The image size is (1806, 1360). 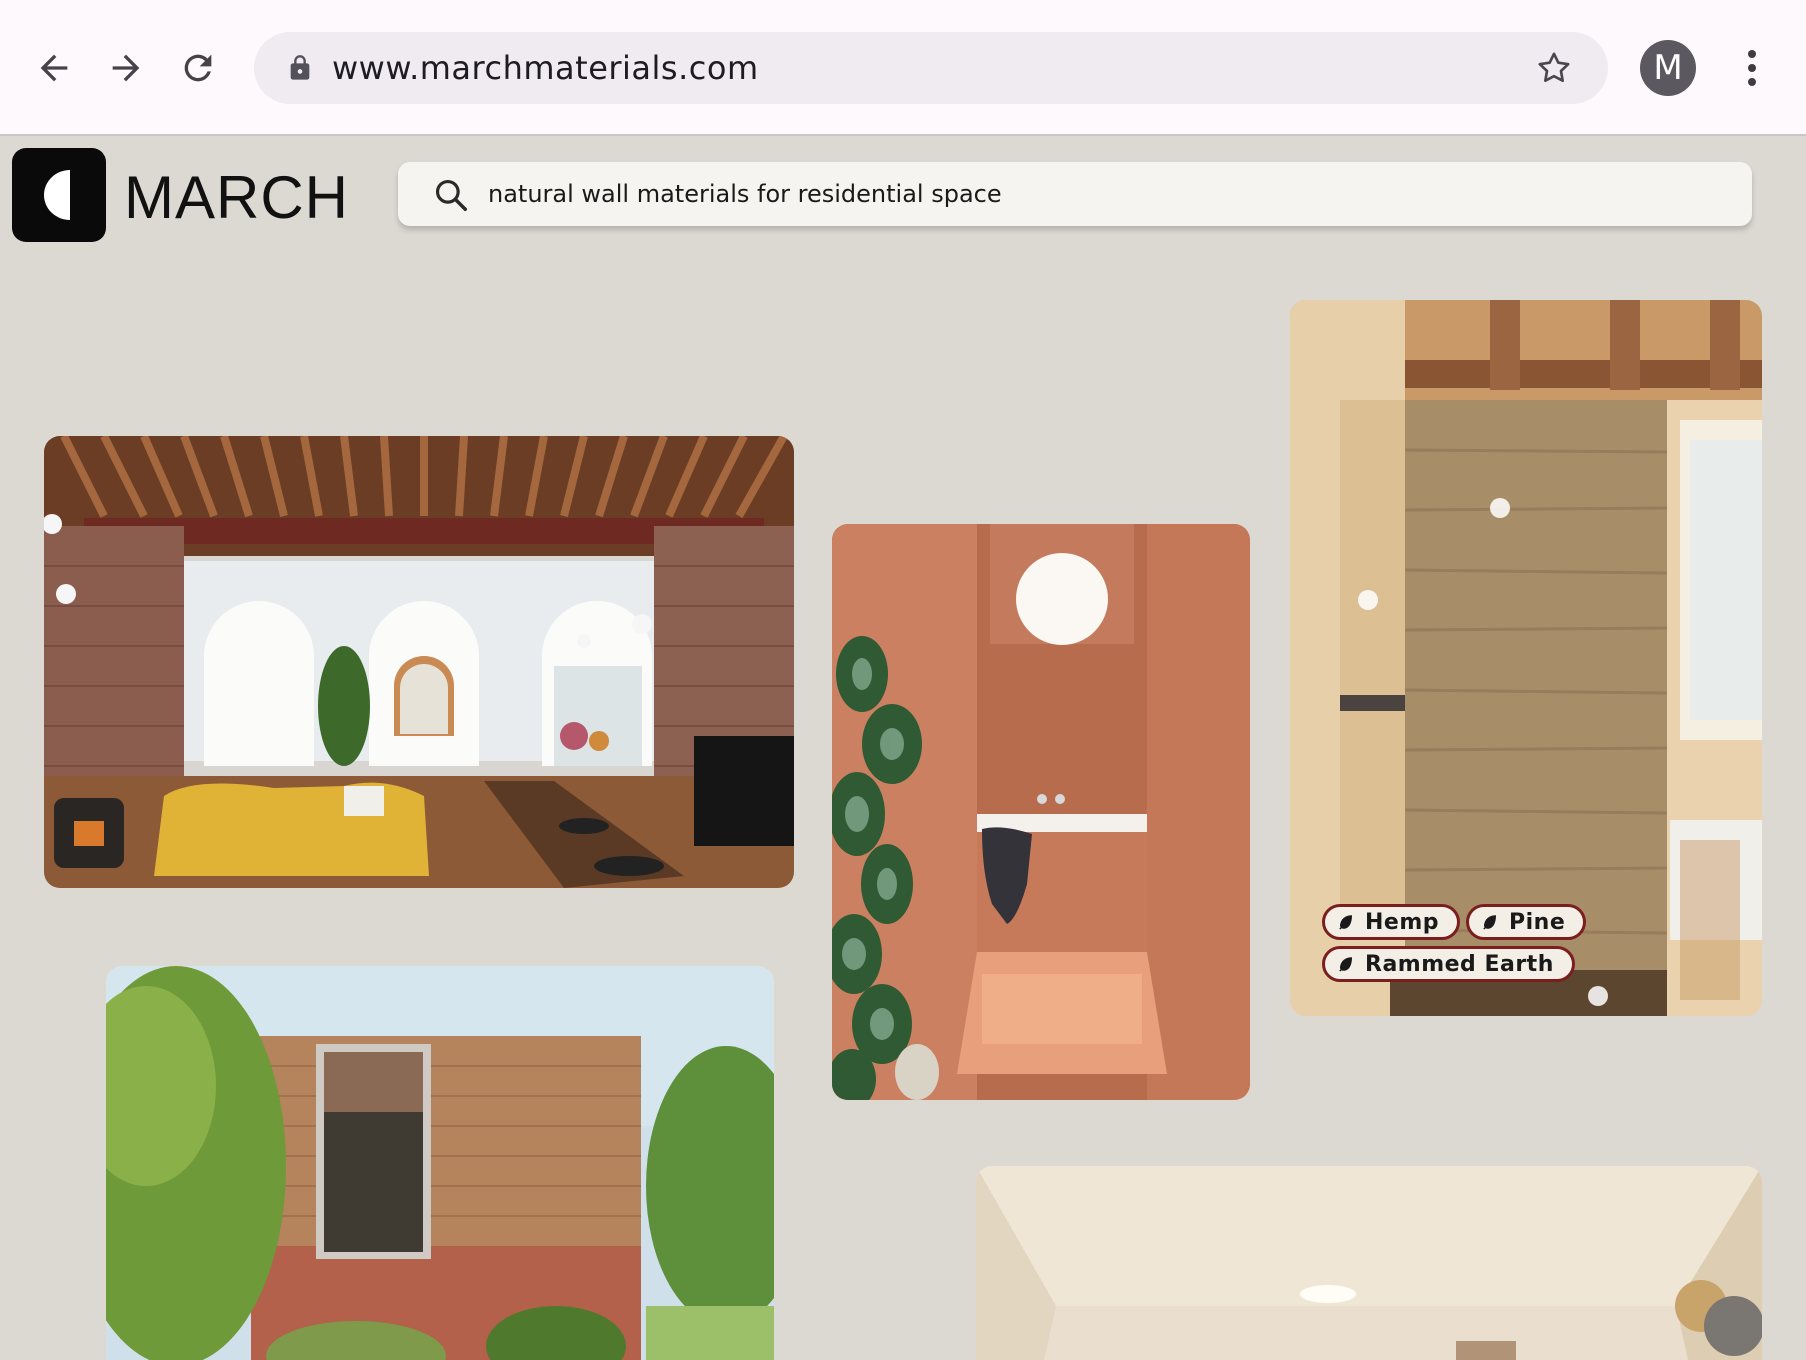 I want to click on image-card-bathroom, so click(x=1041, y=812).